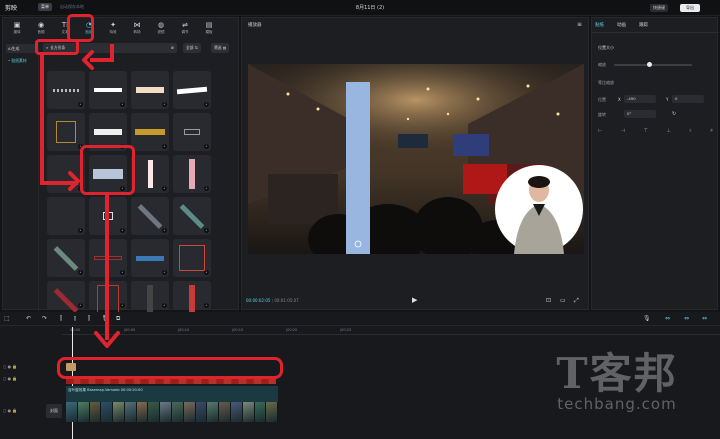 The height and width of the screenshot is (439, 720). I want to click on x-position-field: -490, so click(640, 99).